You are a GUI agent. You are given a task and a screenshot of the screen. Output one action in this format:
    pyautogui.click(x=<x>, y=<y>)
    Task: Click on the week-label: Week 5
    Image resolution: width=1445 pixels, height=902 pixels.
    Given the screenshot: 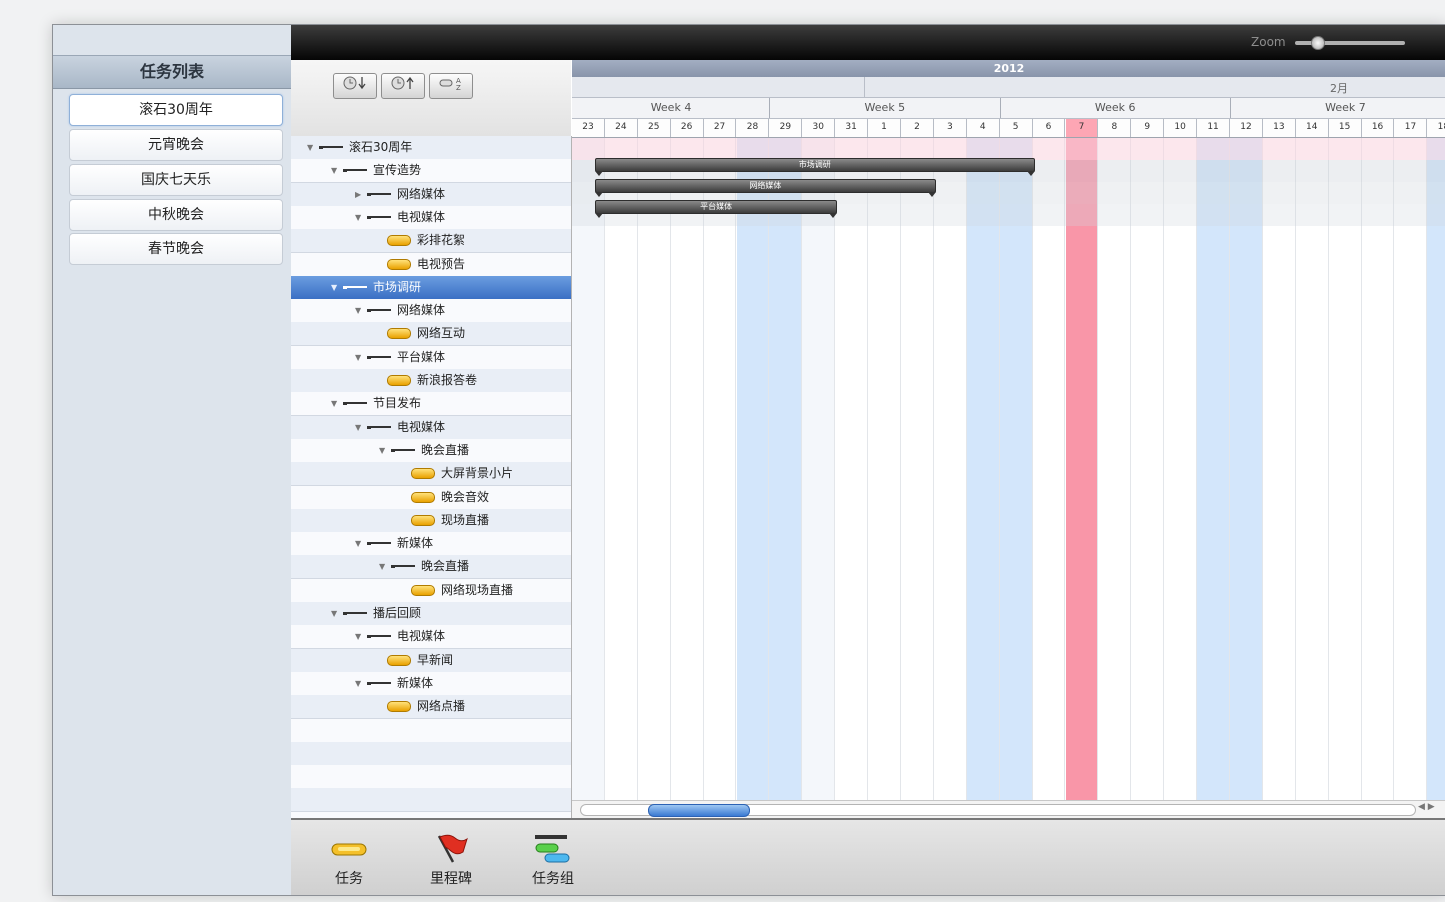 What is the action you would take?
    pyautogui.click(x=885, y=107)
    